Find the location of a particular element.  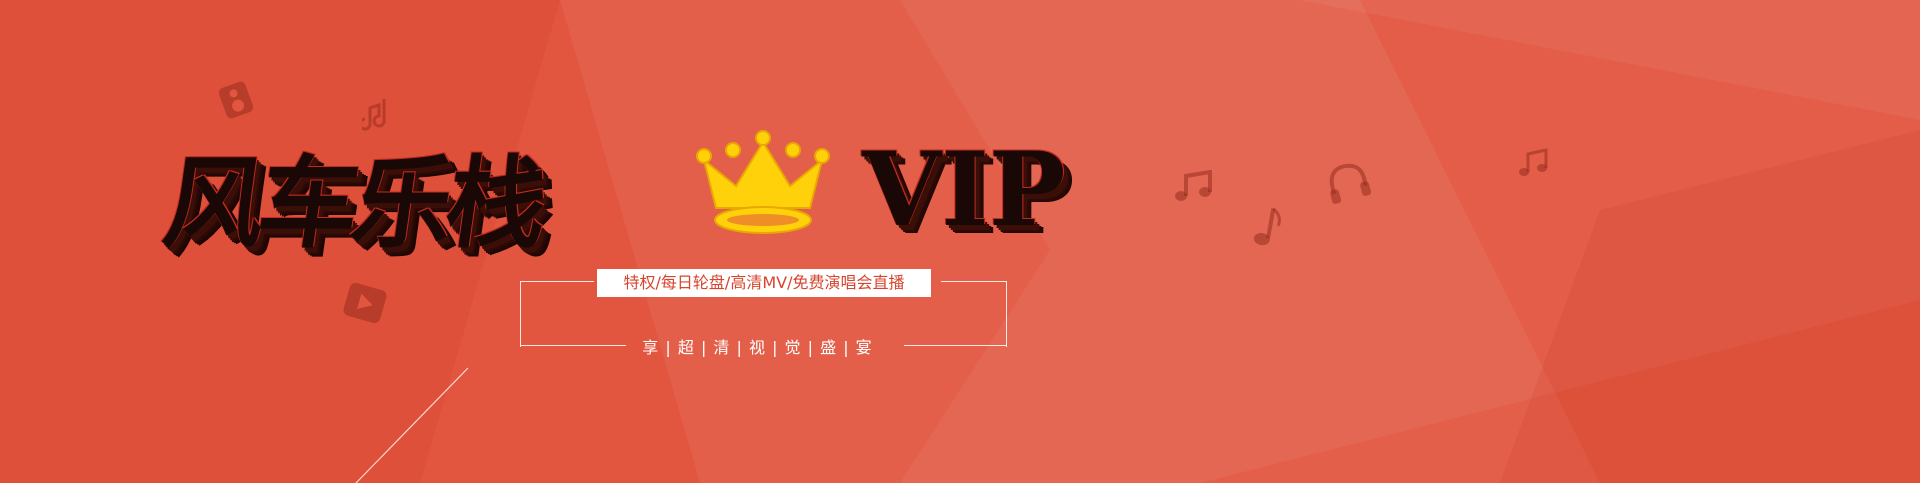

vip-label: VIP is located at coordinates (964, 190).